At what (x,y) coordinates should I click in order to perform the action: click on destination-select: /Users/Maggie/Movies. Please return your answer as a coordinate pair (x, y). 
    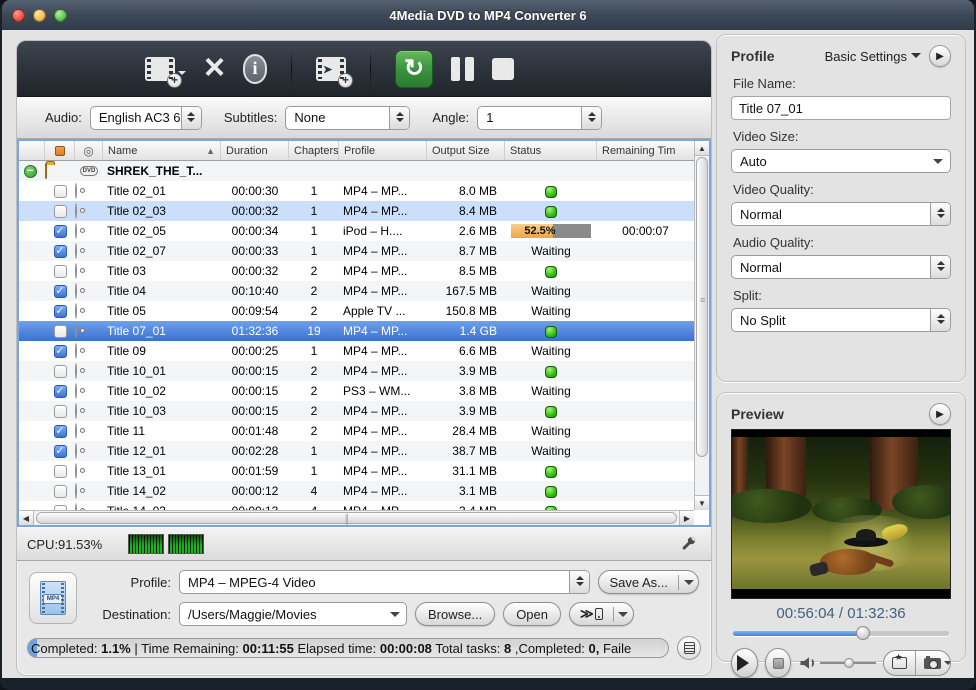
    Looking at the image, I should click on (293, 614).